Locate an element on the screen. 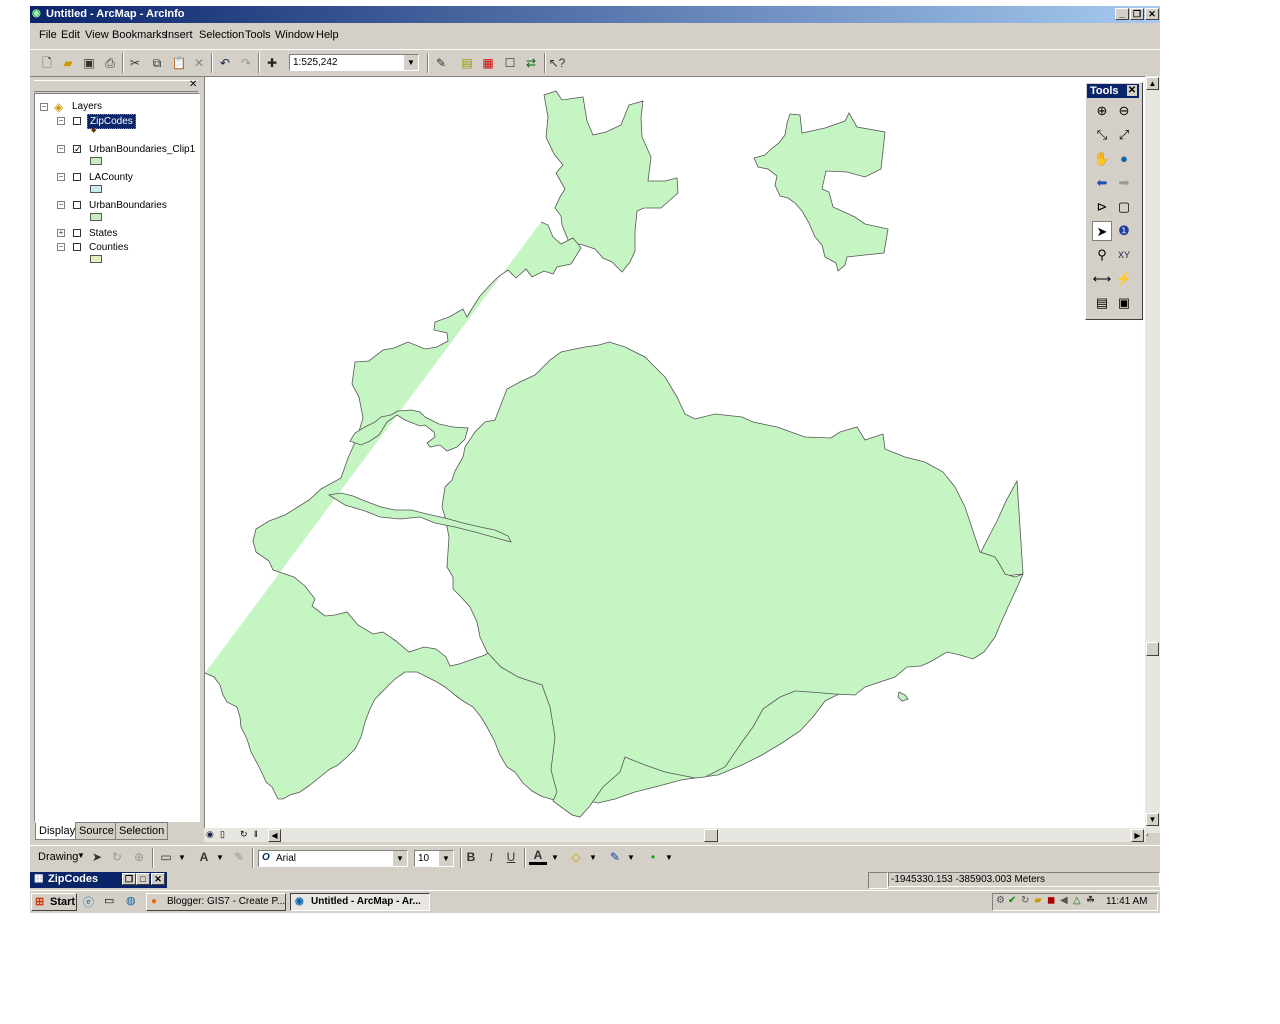 The width and height of the screenshot is (1280, 1024). hyperlink-icon: ⚡ is located at coordinates (1124, 279).